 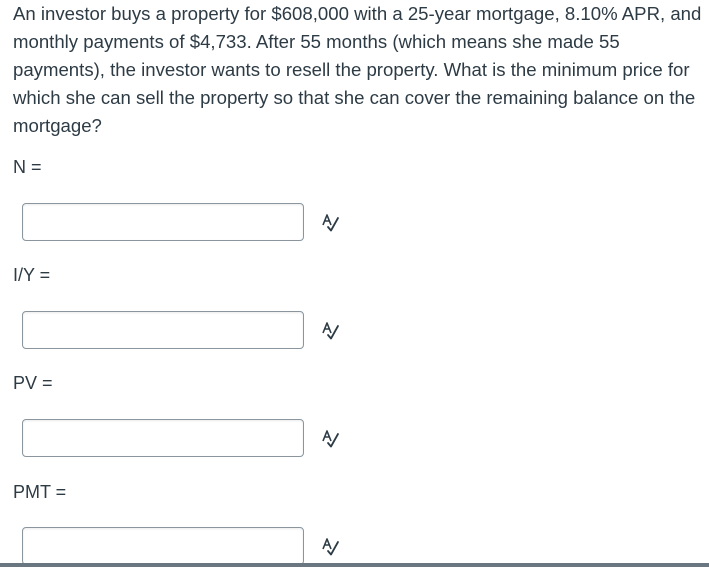 What do you see at coordinates (27, 167) in the screenshot?
I see `n-label: N =` at bounding box center [27, 167].